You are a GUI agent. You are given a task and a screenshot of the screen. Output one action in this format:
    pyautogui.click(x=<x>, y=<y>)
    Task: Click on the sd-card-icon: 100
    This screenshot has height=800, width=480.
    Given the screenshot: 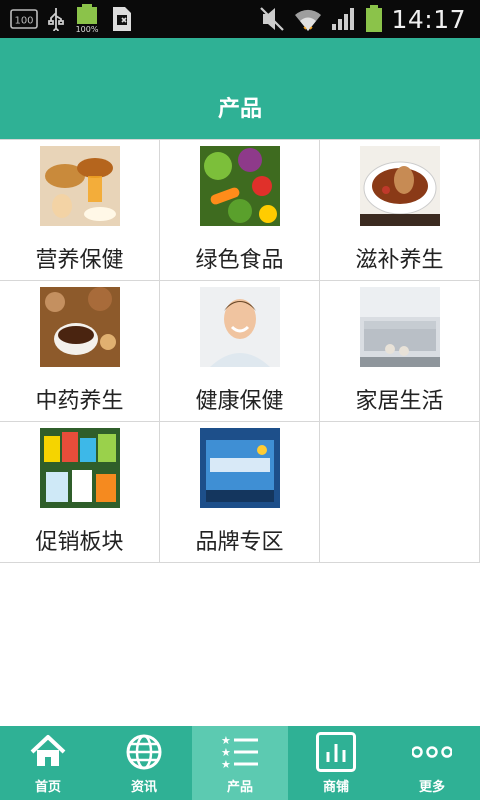 What is the action you would take?
    pyautogui.click(x=24, y=19)
    